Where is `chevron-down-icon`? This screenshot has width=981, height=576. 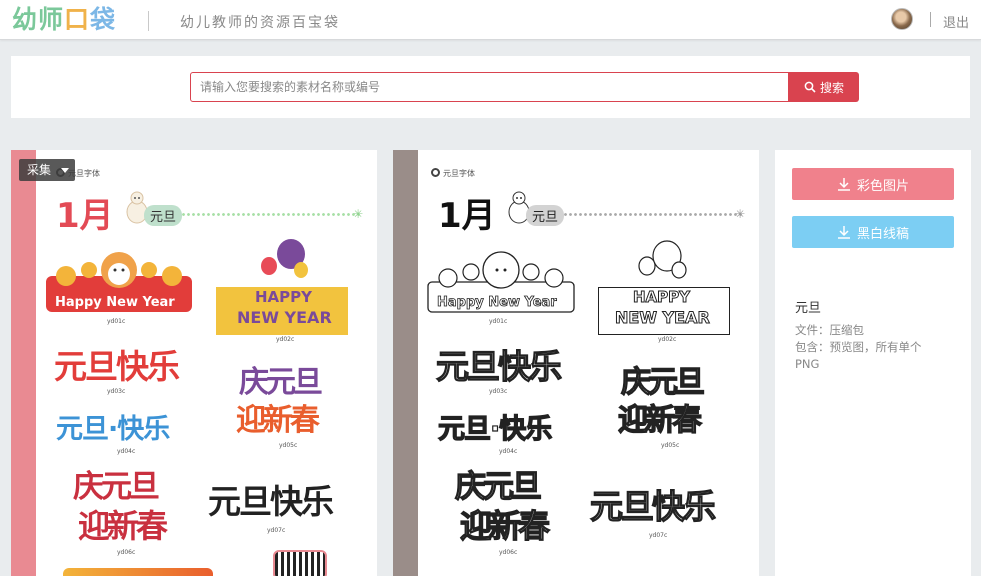 chevron-down-icon is located at coordinates (65, 170).